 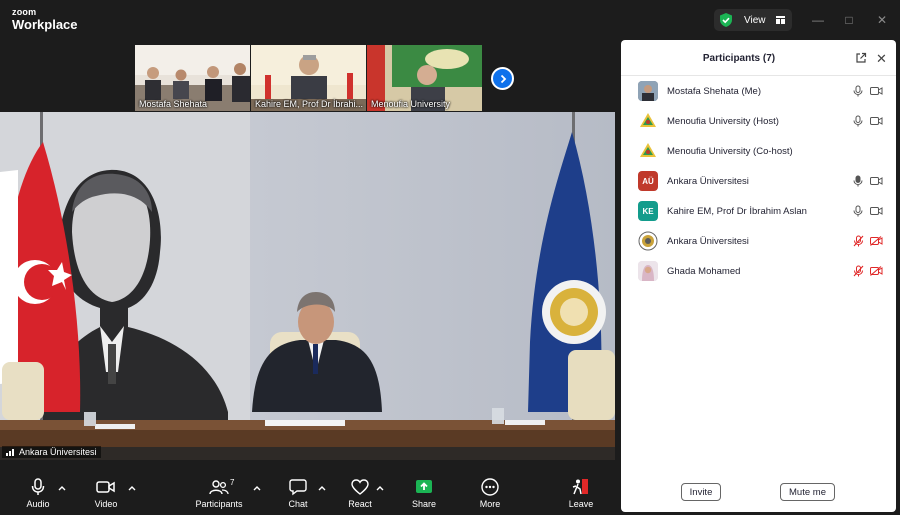 What do you see at coordinates (232, 482) in the screenshot?
I see `participants-count: 7` at bounding box center [232, 482].